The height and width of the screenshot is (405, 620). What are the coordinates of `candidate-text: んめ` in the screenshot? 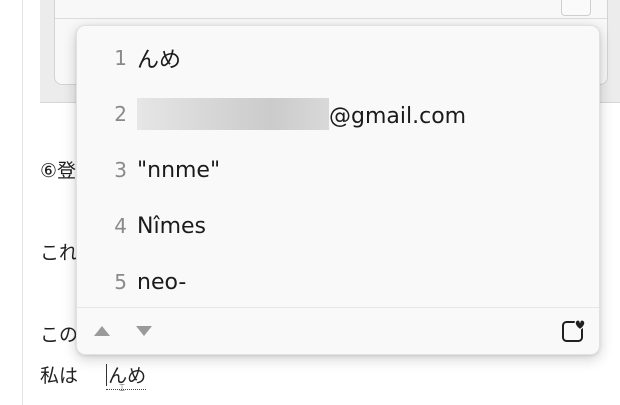 It's located at (159, 60).